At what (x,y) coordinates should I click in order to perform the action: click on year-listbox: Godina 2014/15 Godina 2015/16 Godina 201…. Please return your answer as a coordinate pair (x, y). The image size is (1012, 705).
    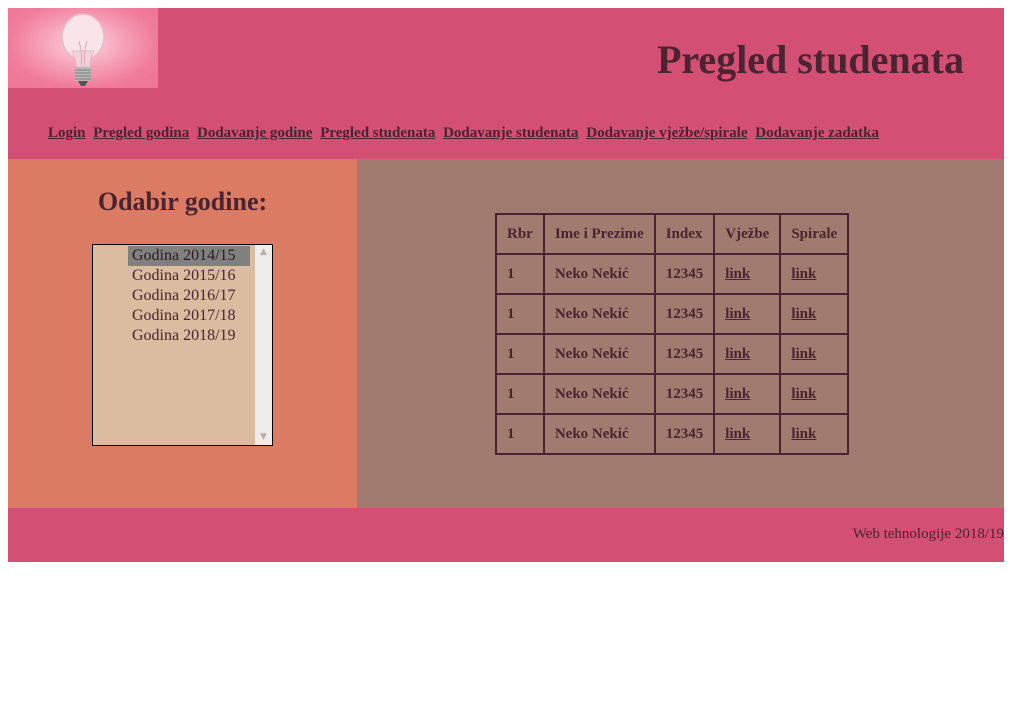
    Looking at the image, I should click on (182, 345).